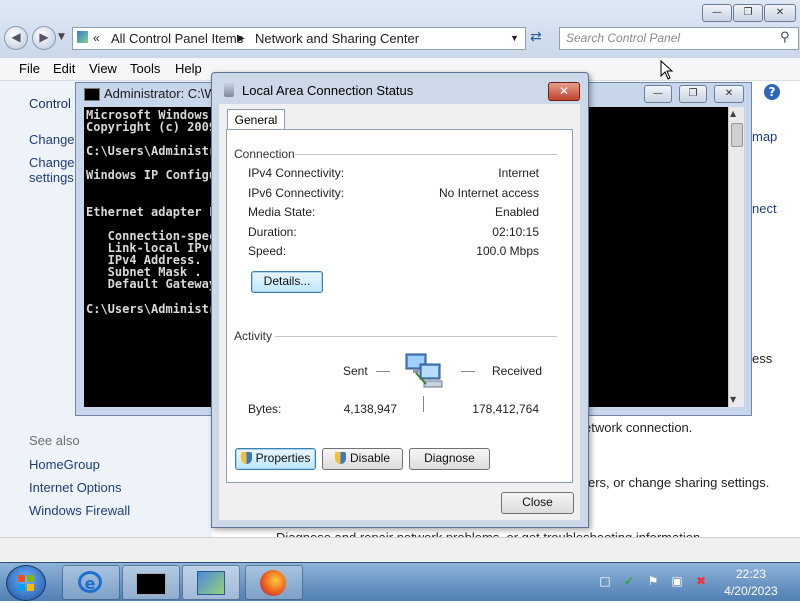  What do you see at coordinates (79, 510) in the screenshot?
I see `windows-firewall-link: Windows Firewall` at bounding box center [79, 510].